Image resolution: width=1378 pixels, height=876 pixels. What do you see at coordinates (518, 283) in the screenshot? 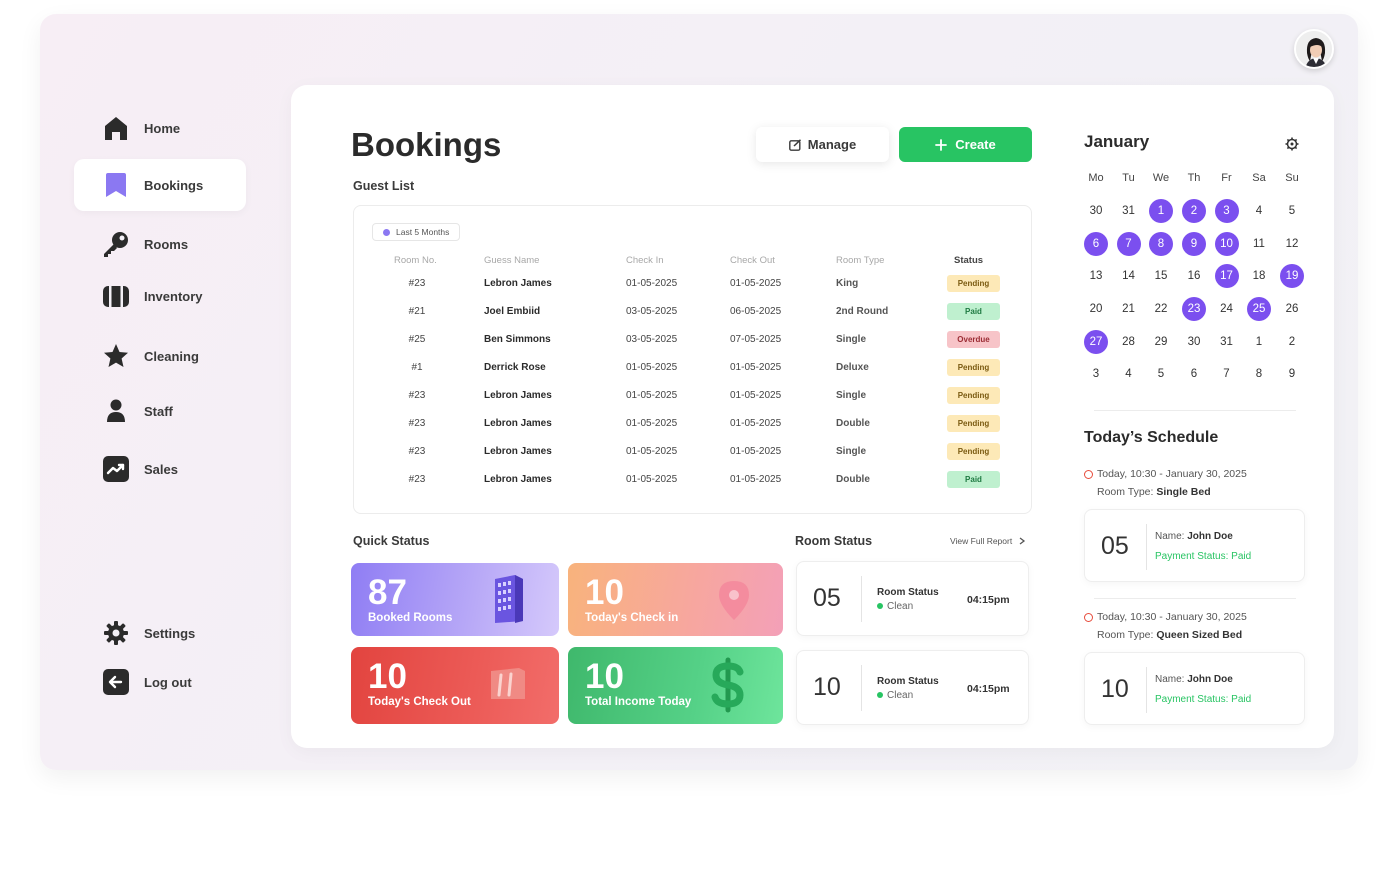
I see `cell-guest-name: Lebron James` at bounding box center [518, 283].